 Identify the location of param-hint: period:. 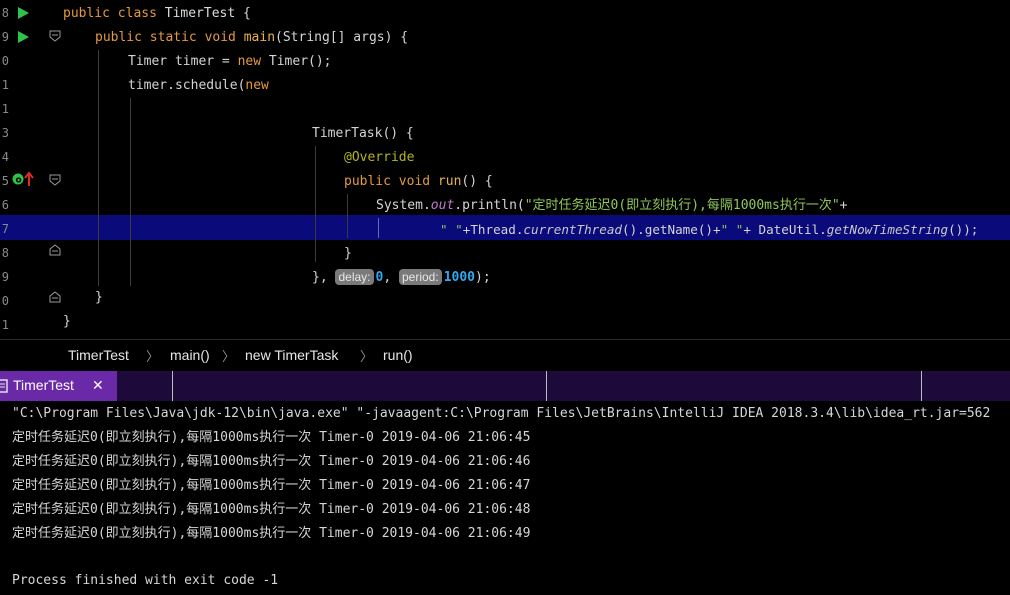
(420, 277).